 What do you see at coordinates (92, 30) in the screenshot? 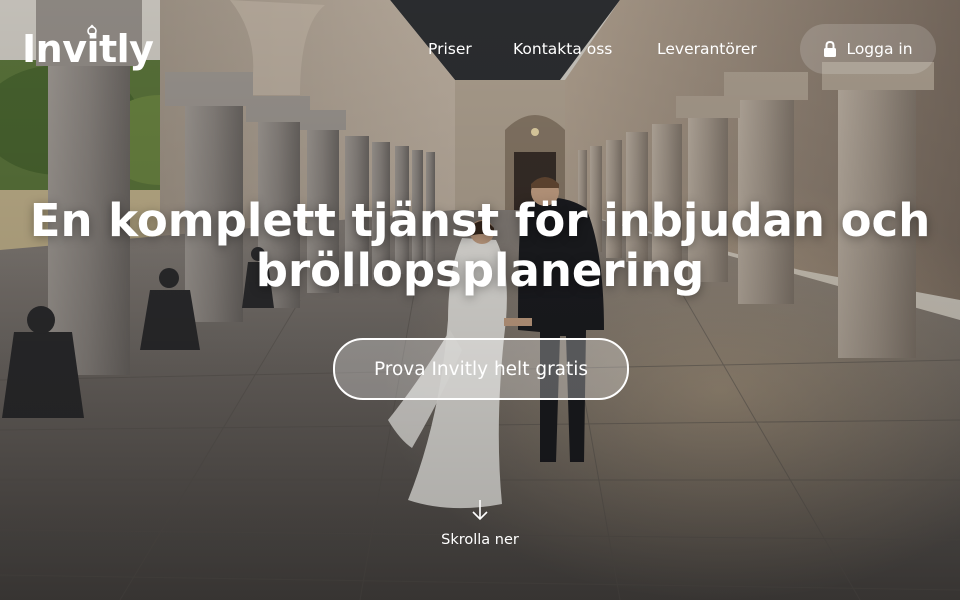
I see `ring-icon` at bounding box center [92, 30].